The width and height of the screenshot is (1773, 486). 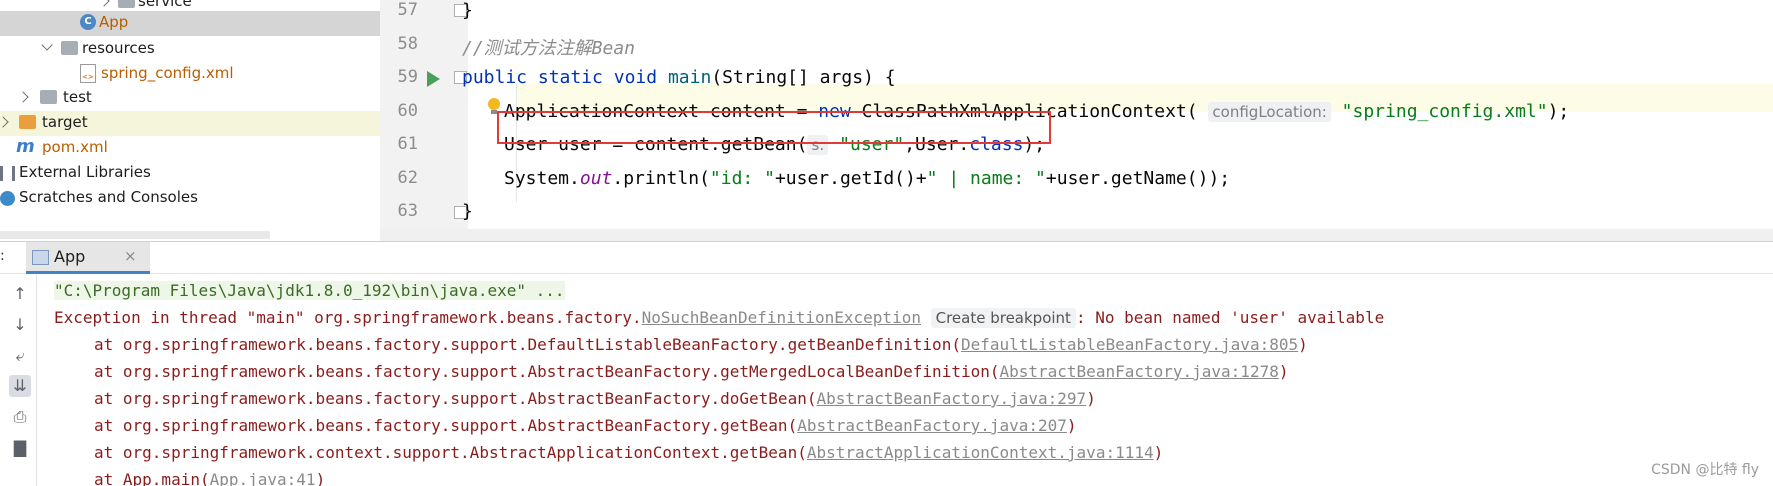 What do you see at coordinates (774, 127) in the screenshot?
I see `highlight-box` at bounding box center [774, 127].